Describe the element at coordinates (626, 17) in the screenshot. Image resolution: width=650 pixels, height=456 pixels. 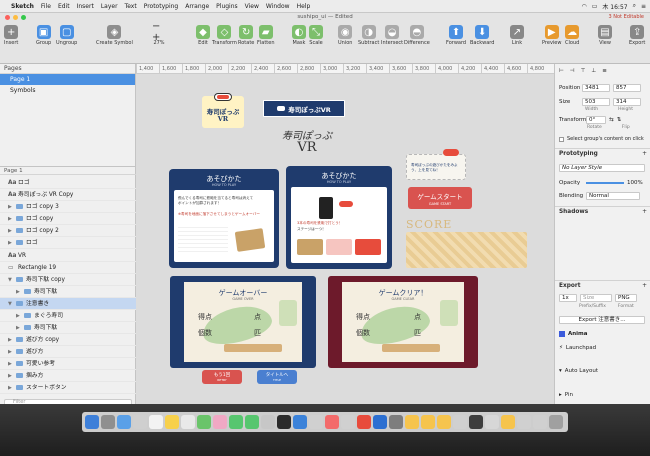
I see `not-editable-warning: 3 Not Editable` at that location.